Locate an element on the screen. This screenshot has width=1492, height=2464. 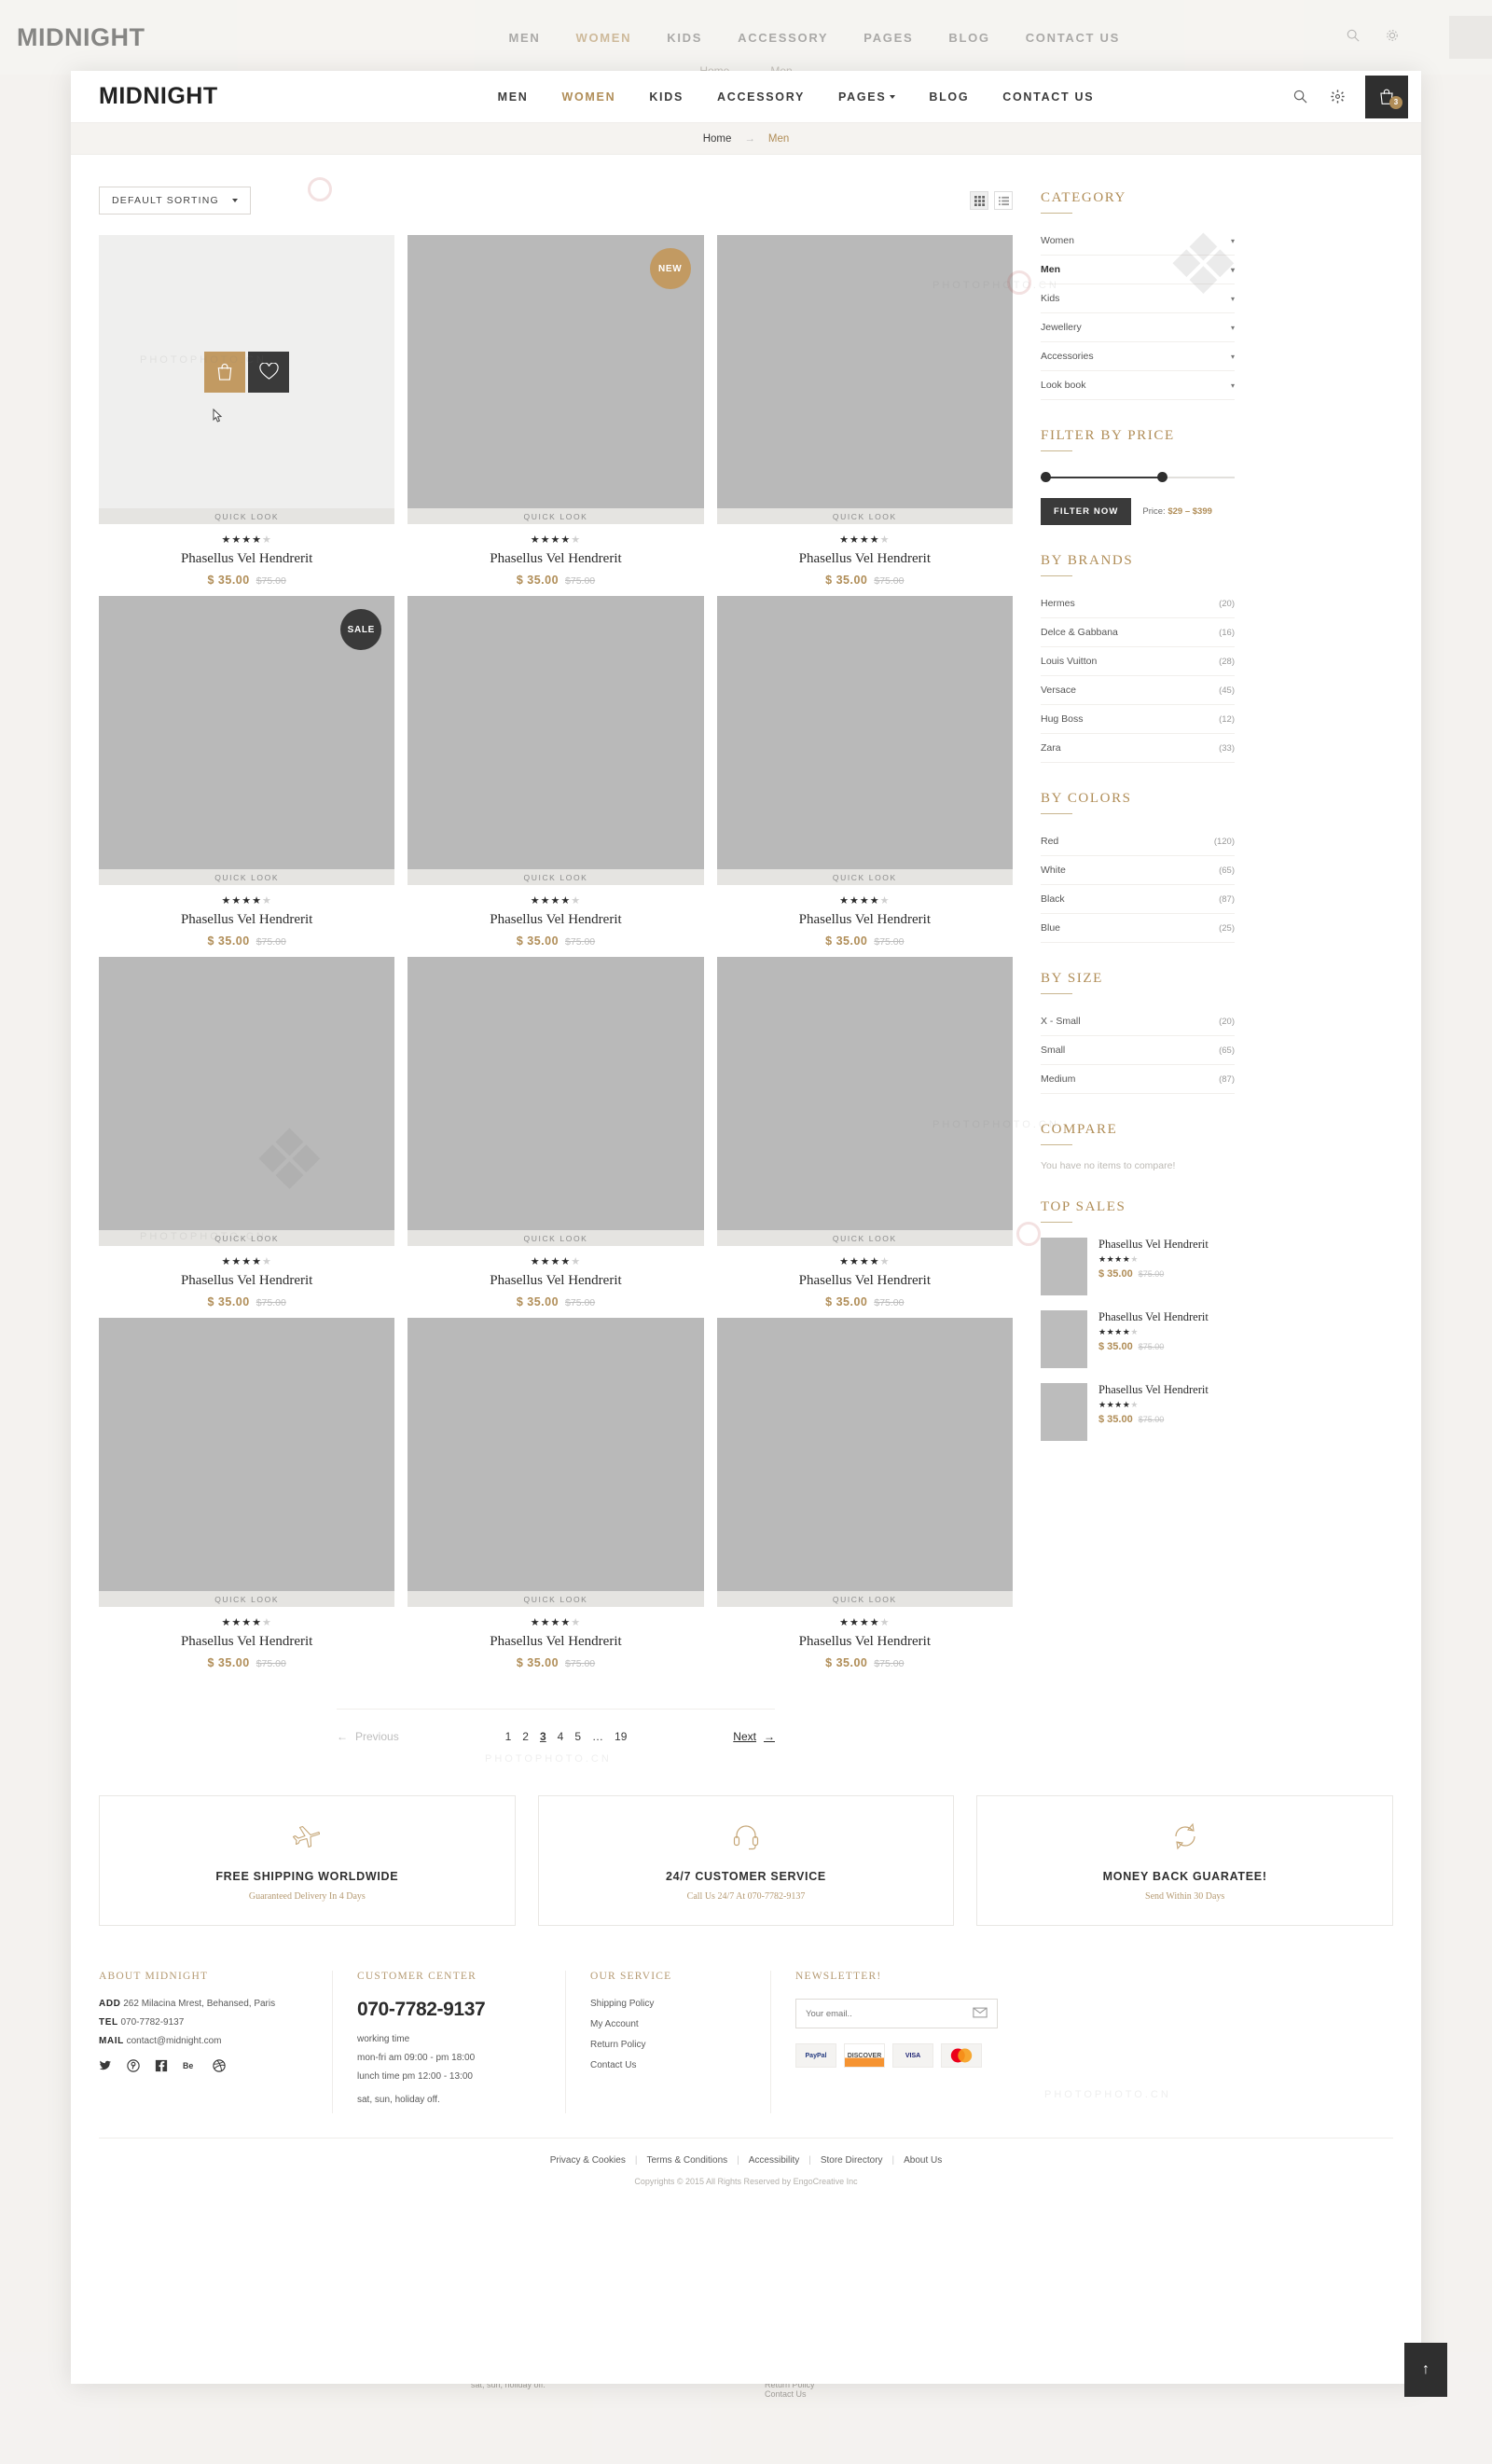
list-view-icon is located at coordinates (1004, 200).